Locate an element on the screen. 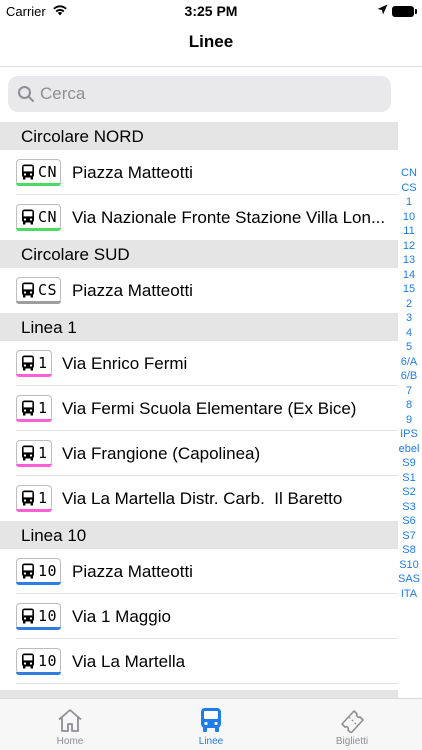 Image resolution: width=422 pixels, height=750 pixels. list-item: 1 Via Frangione (Capolinea) is located at coordinates (199, 453).